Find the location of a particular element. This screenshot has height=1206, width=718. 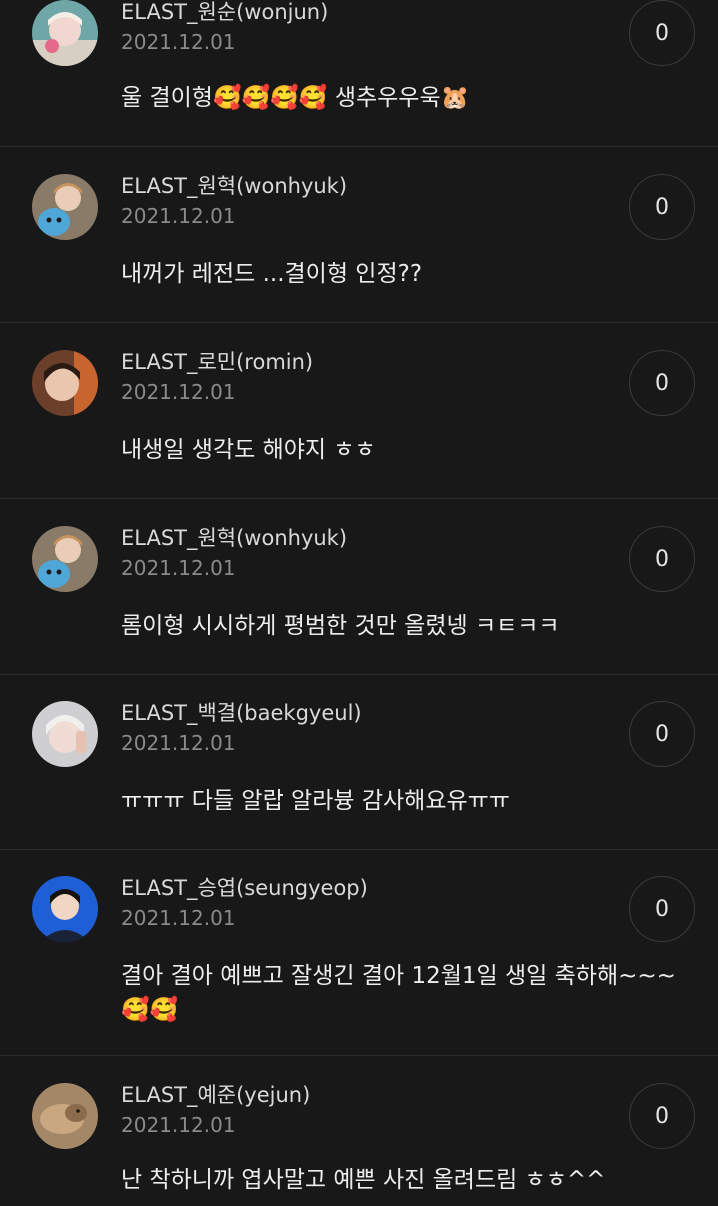

comment-text: 롬이형 시시하게 평범한 것만 올렸넹 ㅋㅌㅋㅋ is located at coordinates (340, 626).